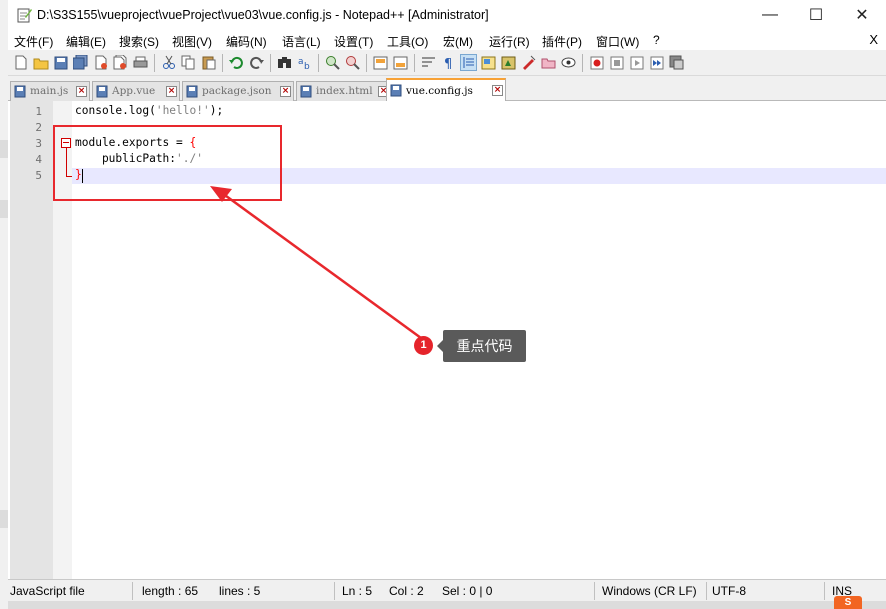 This screenshot has height=609, width=886. I want to click on close-all-icon, so click(120, 62).